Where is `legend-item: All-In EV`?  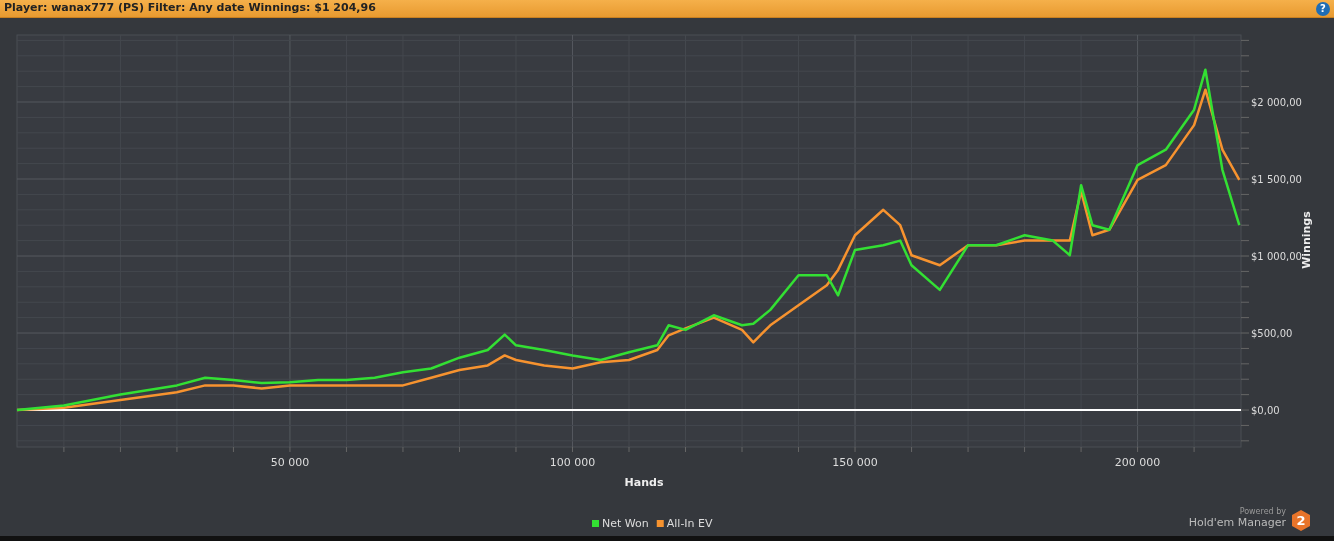
legend-item: All-In EV is located at coordinates (684, 523).